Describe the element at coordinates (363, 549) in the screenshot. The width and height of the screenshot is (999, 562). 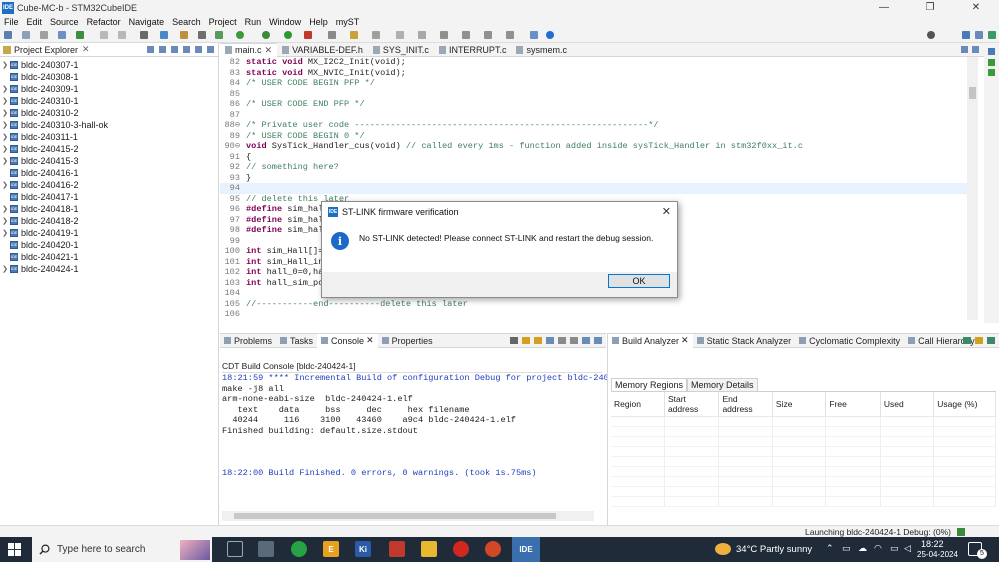
I see `kicad-app-icon: Ki` at that location.